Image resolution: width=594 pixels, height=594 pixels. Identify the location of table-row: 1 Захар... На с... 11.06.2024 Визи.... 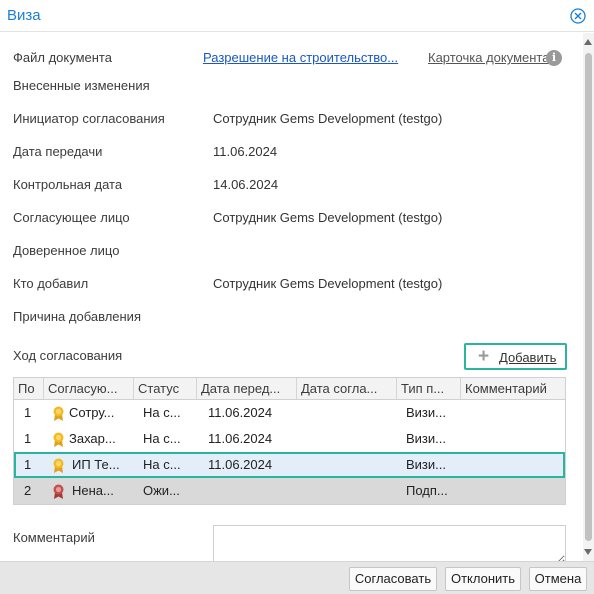
(289, 439).